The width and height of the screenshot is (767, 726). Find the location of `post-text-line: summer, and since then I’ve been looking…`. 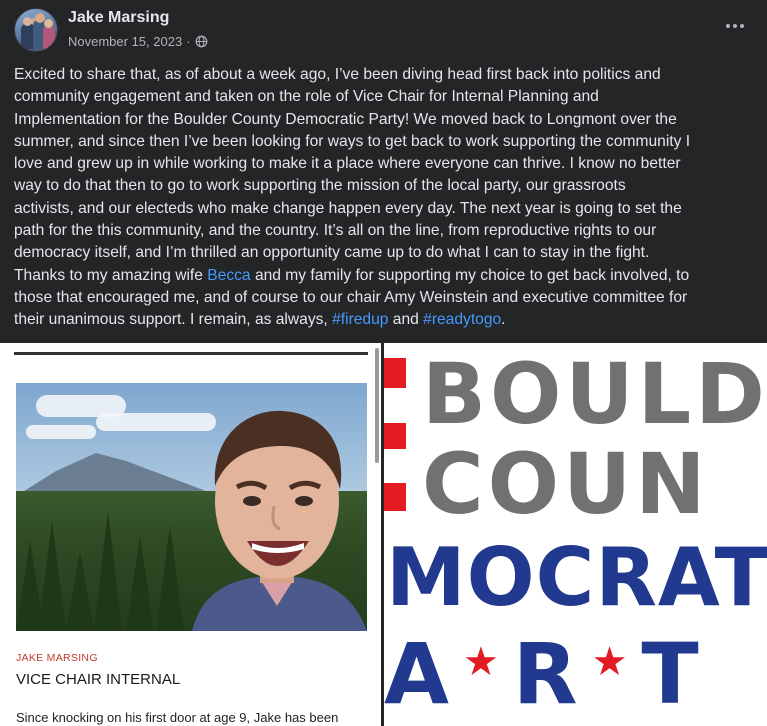

post-text-line: summer, and since then I’ve been looking… is located at coordinates (386, 142).